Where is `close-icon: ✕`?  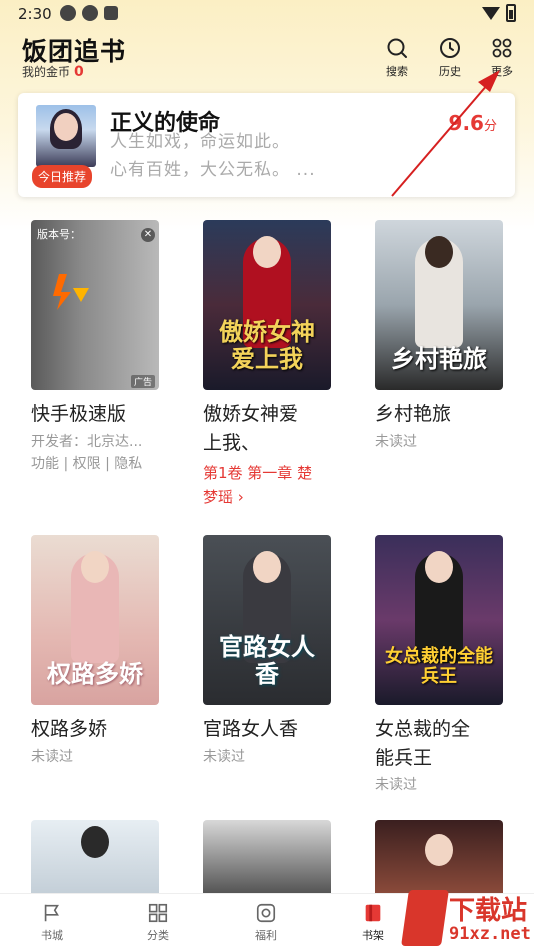
close-icon: ✕ is located at coordinates (148, 235).